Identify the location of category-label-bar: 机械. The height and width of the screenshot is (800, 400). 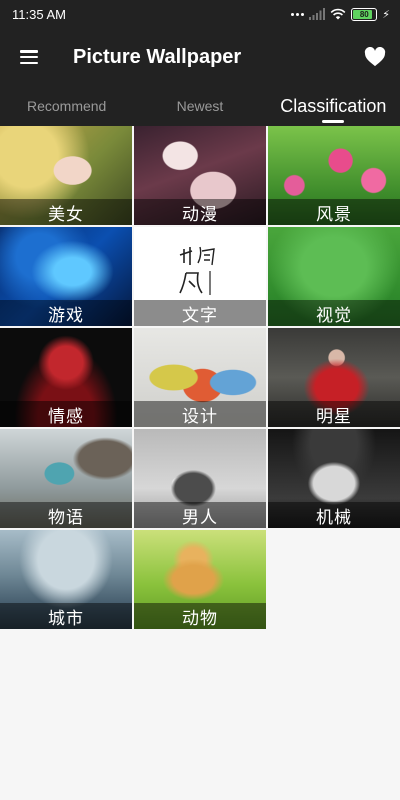
(334, 515).